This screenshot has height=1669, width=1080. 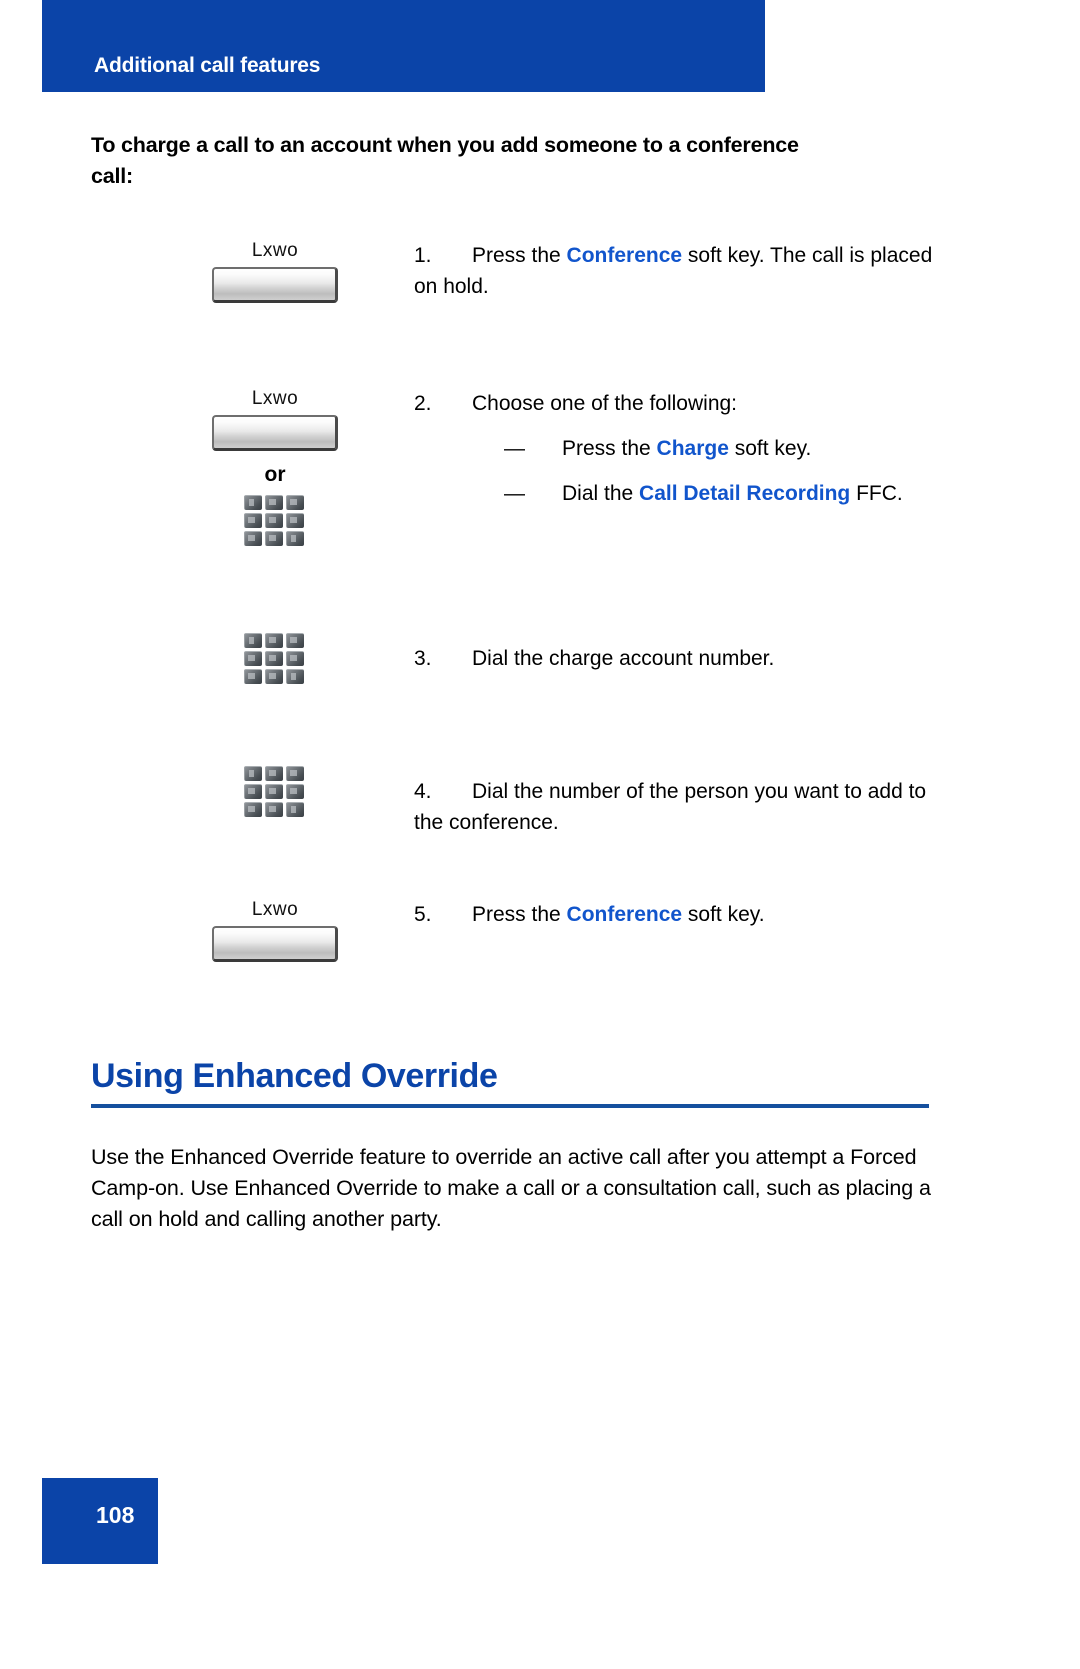 I want to click on step-1-number: 1., so click(x=423, y=255).